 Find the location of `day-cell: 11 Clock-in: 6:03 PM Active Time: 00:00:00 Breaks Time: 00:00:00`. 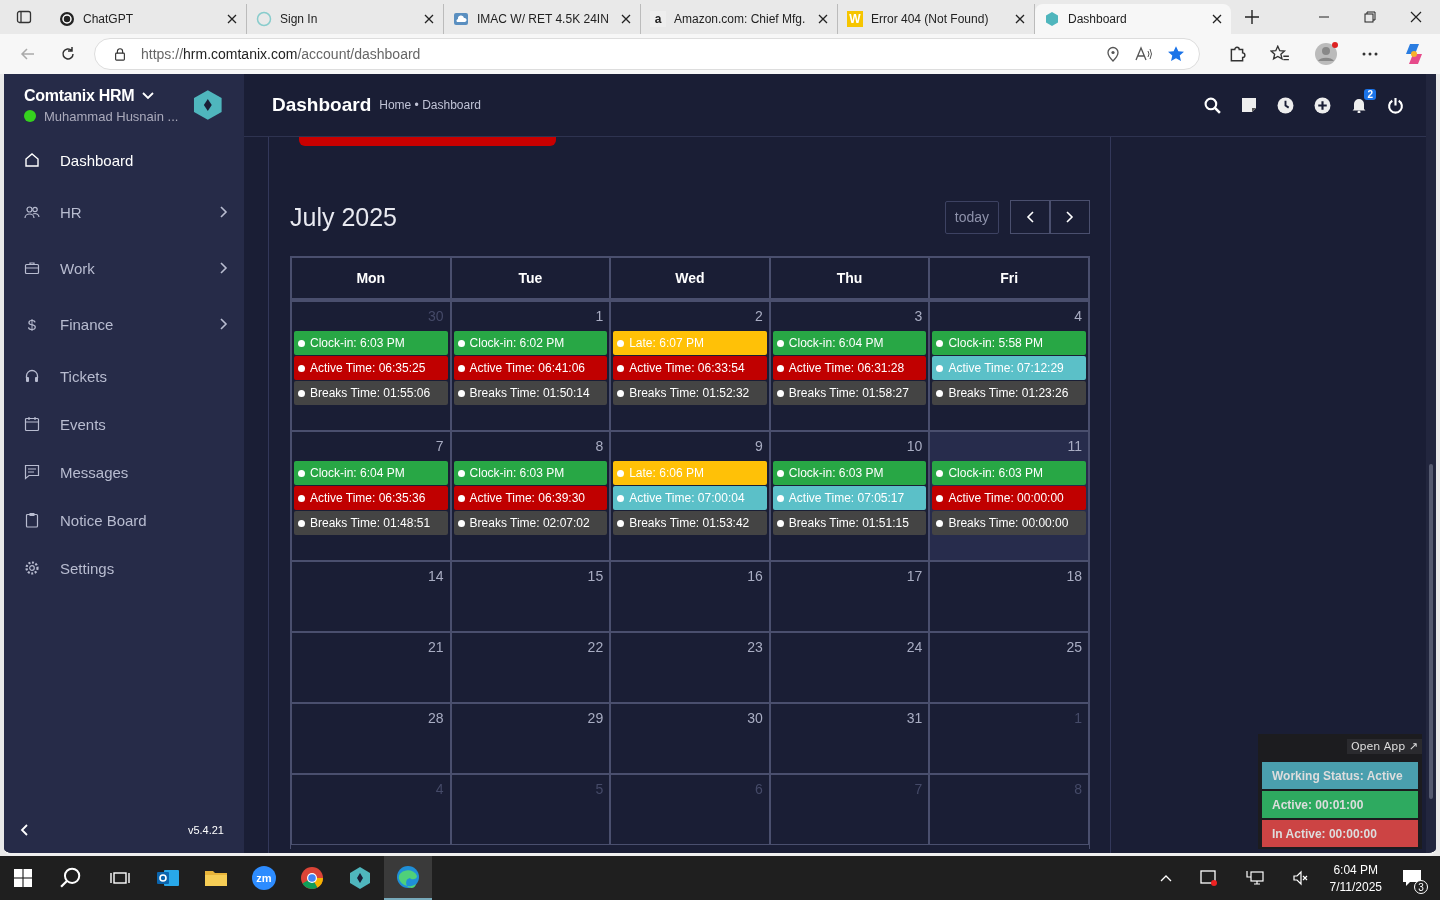

day-cell: 11 Clock-in: 6:03 PM Active Time: 00:00:00 Breaks Time: 00:00:00 is located at coordinates (1009, 496).